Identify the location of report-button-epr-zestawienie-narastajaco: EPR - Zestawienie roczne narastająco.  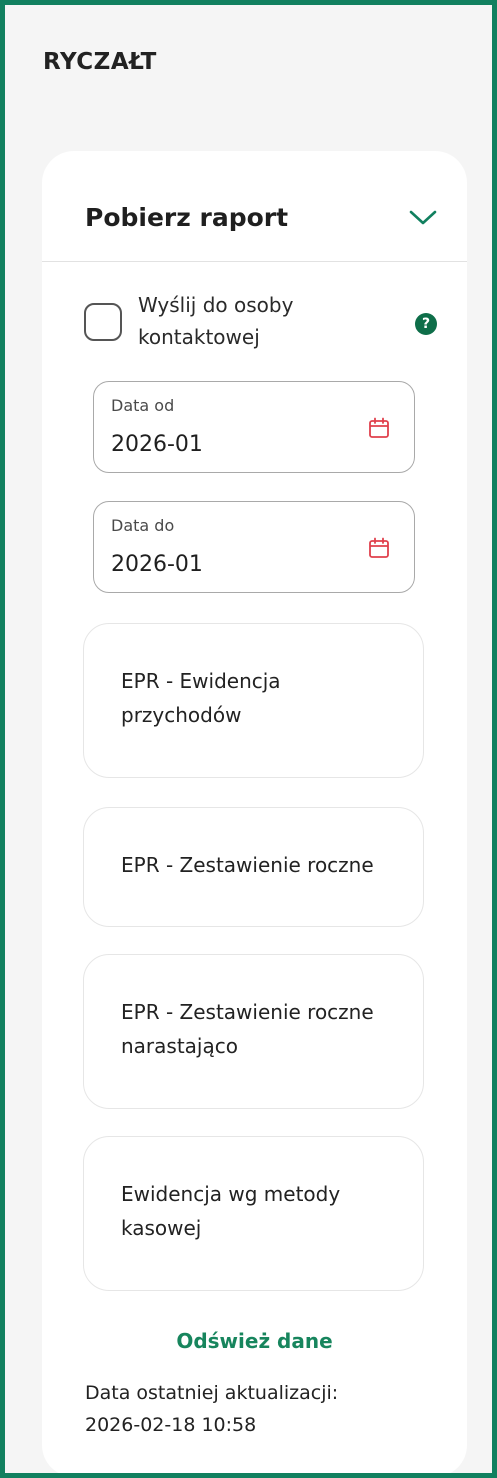
(253, 1031).